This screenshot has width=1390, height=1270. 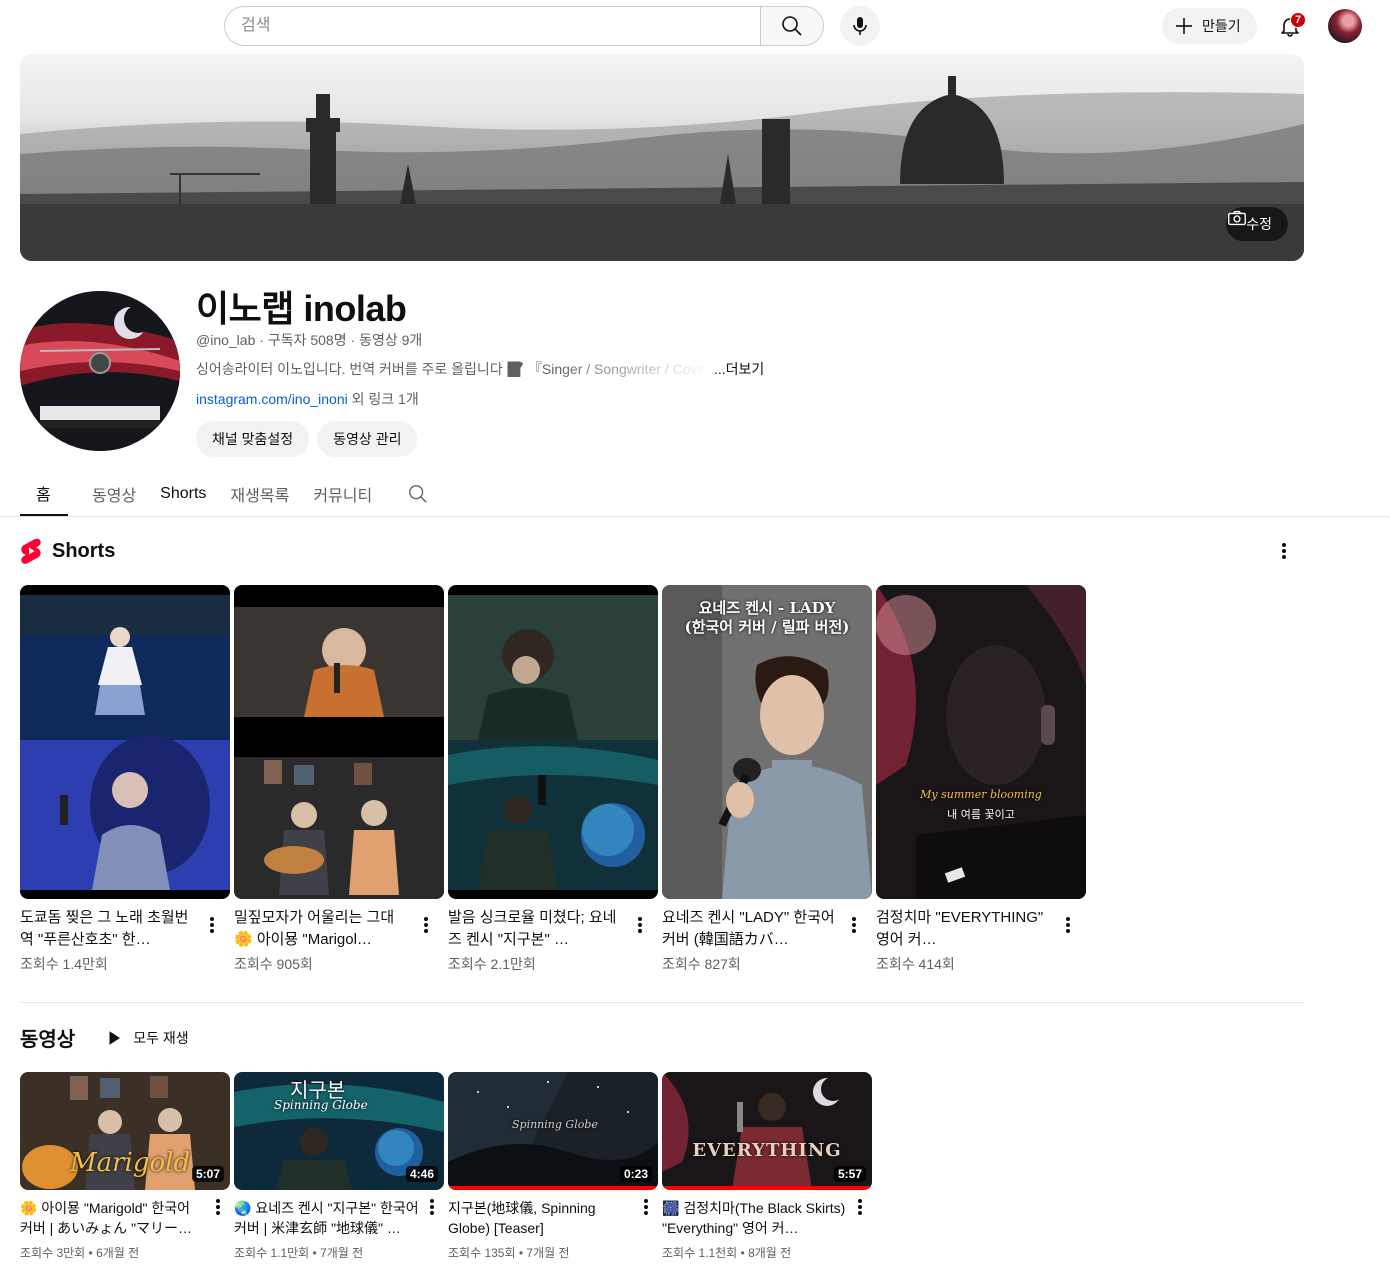 I want to click on notification-count-badge: 7, so click(x=1298, y=20).